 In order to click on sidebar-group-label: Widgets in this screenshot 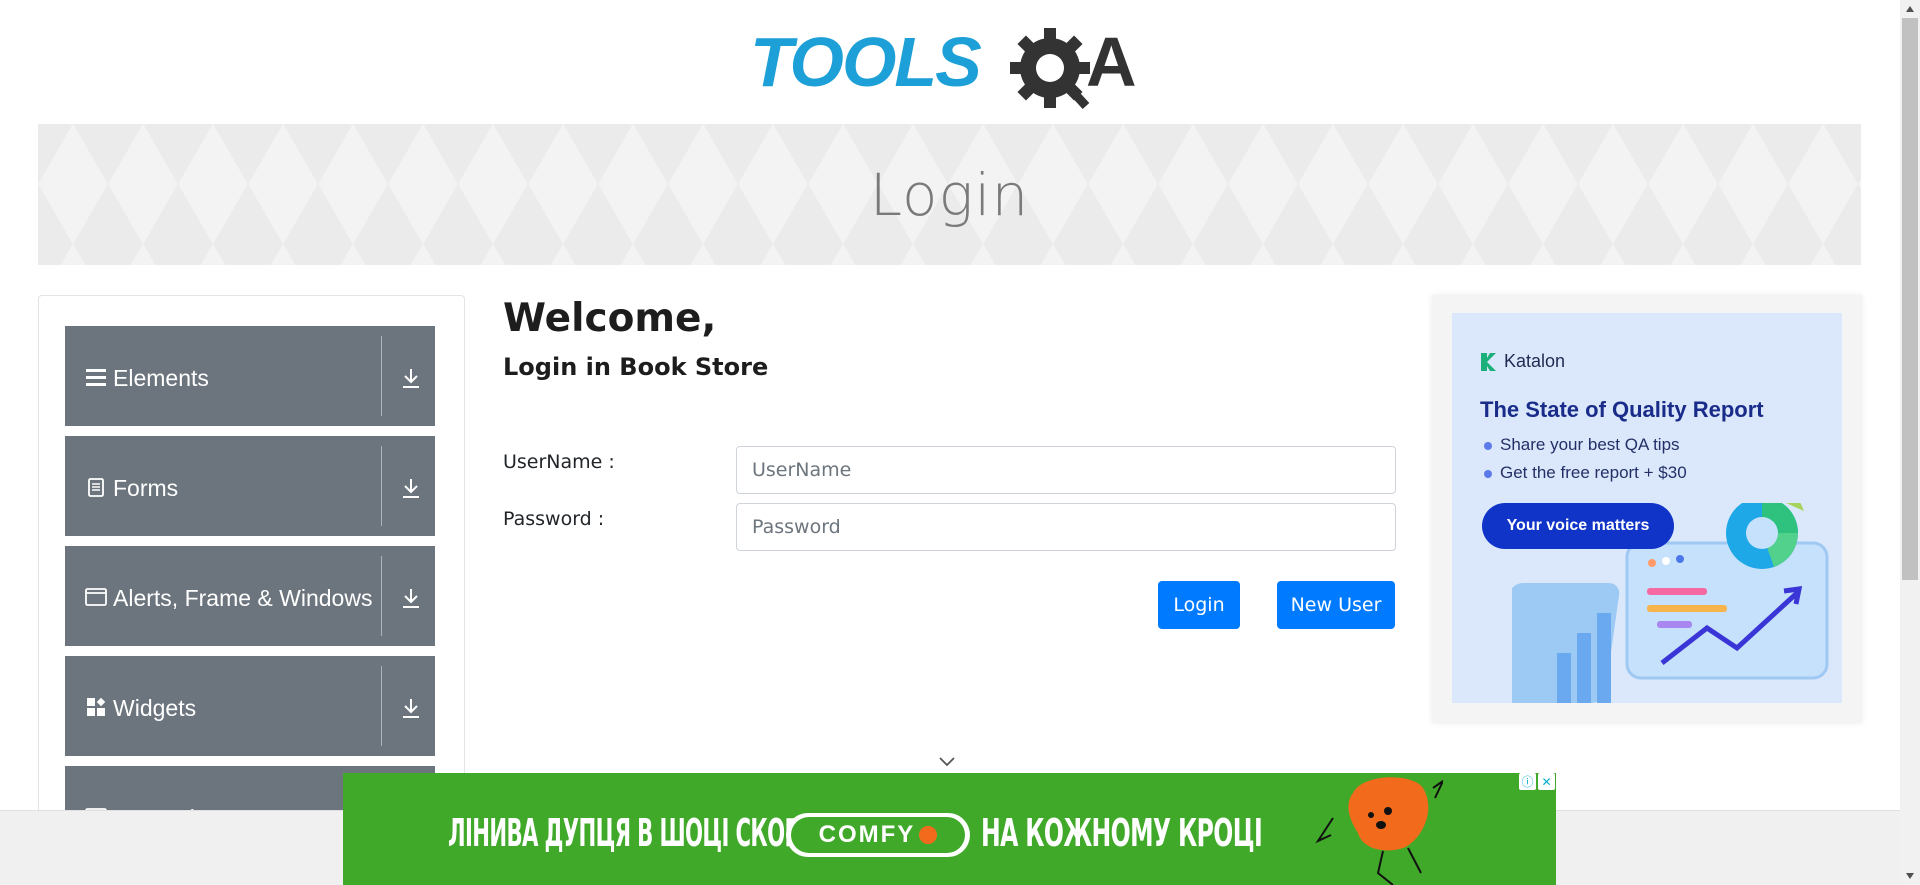, I will do `click(155, 708)`.